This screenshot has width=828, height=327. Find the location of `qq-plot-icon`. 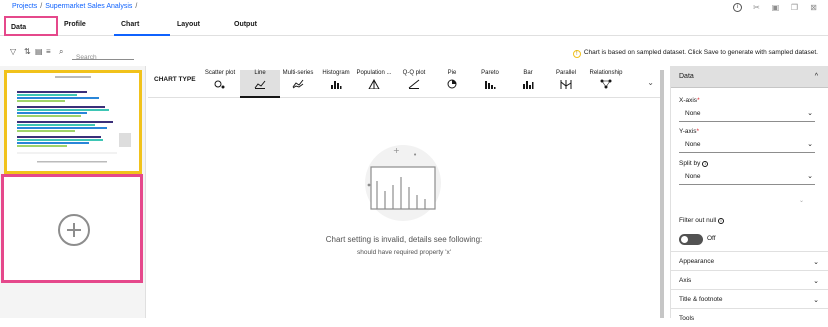

qq-plot-icon is located at coordinates (414, 84).